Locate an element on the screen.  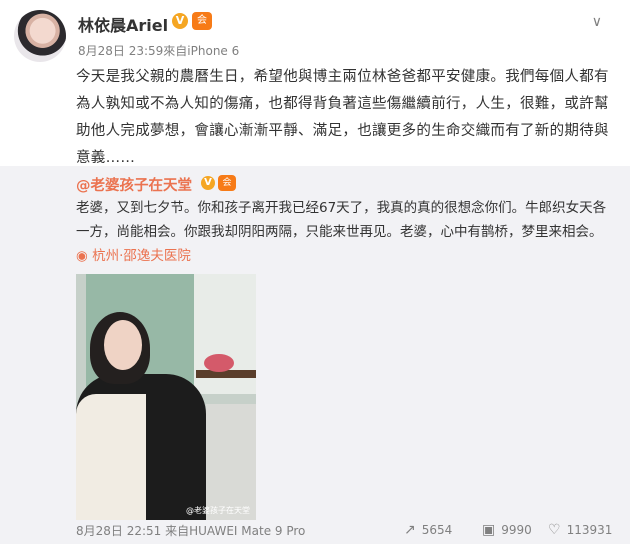
repost-button: ↗ 5654 is located at coordinates (428, 530).